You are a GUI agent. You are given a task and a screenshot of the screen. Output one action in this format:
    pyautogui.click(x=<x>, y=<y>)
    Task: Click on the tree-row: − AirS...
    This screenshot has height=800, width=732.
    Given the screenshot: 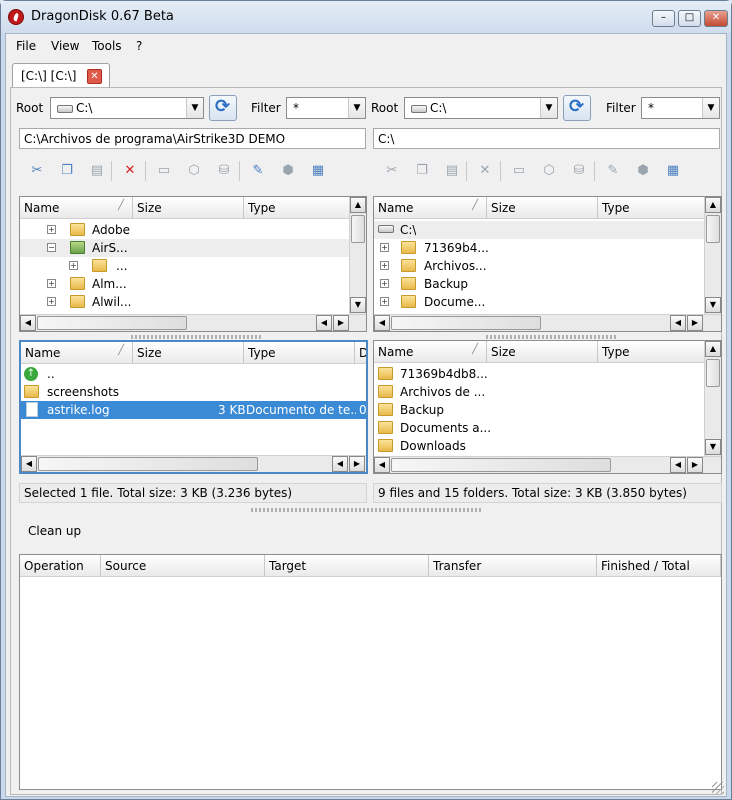 What is the action you would take?
    pyautogui.click(x=193, y=248)
    